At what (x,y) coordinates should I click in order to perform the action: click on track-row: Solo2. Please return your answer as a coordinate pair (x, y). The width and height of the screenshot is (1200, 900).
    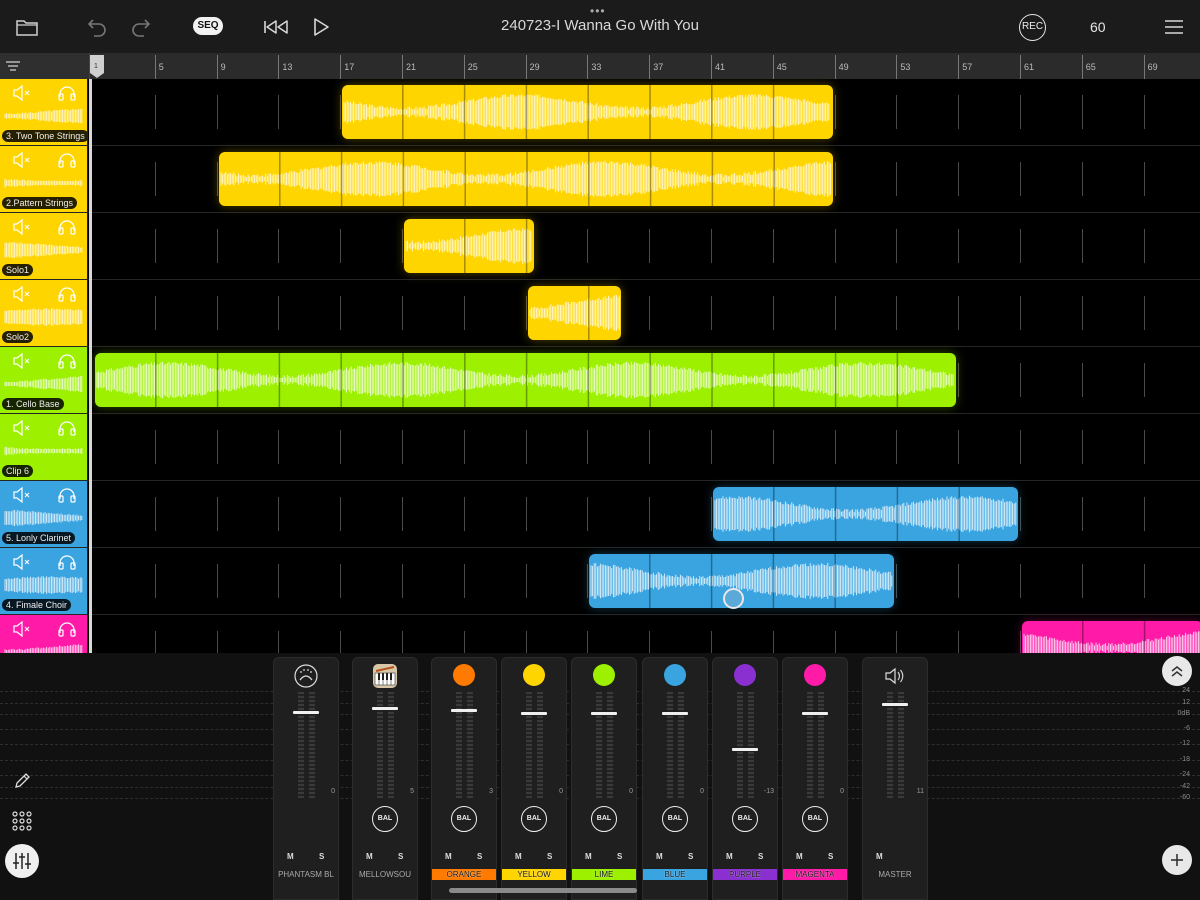
    Looking at the image, I should click on (600, 313).